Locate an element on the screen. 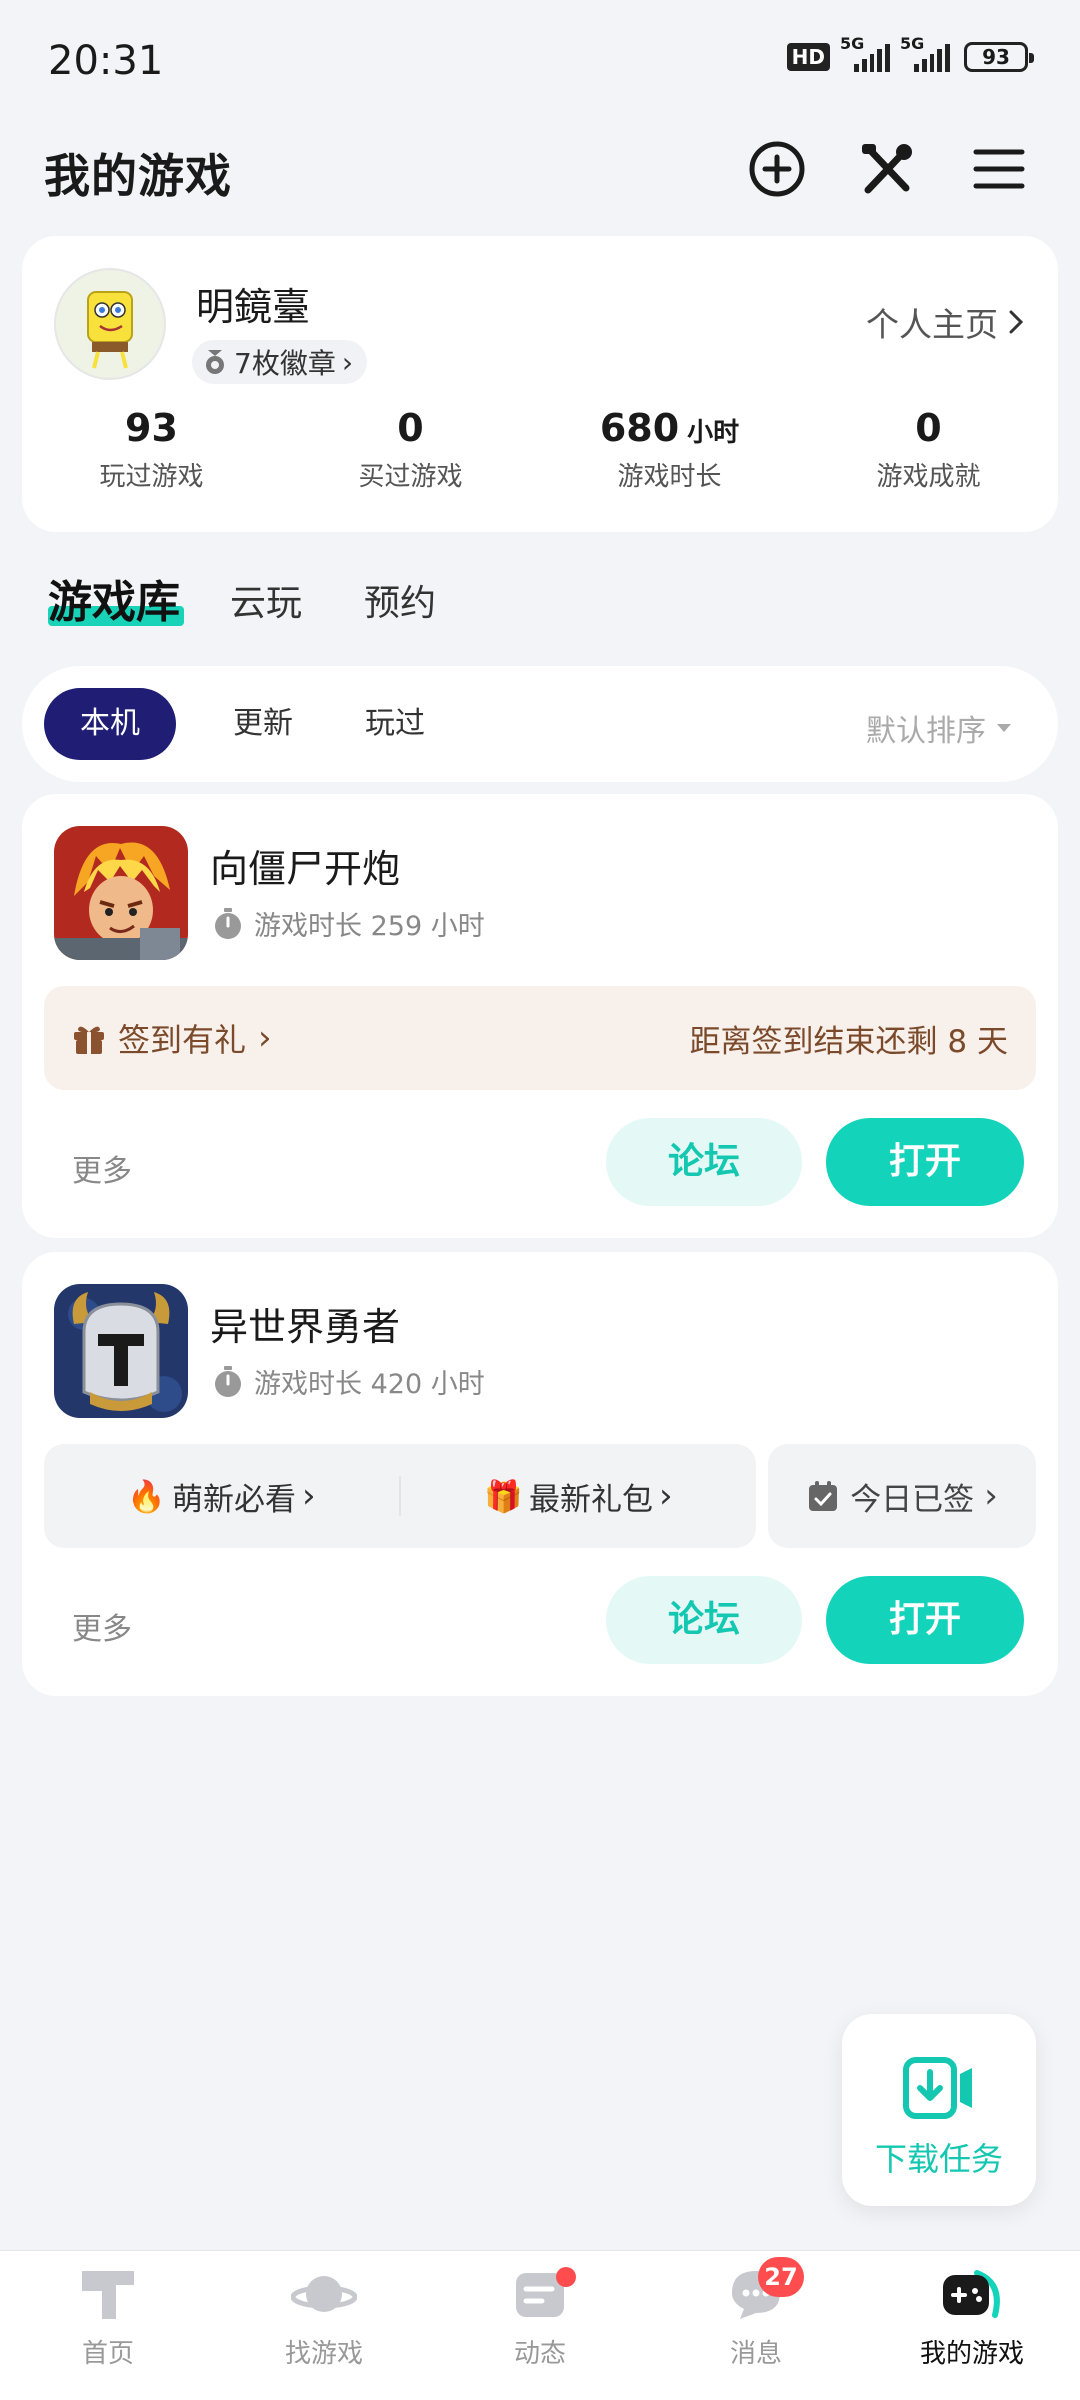  newbie-guide-link: 🔥 萌新必看 › is located at coordinates (221, 1496).